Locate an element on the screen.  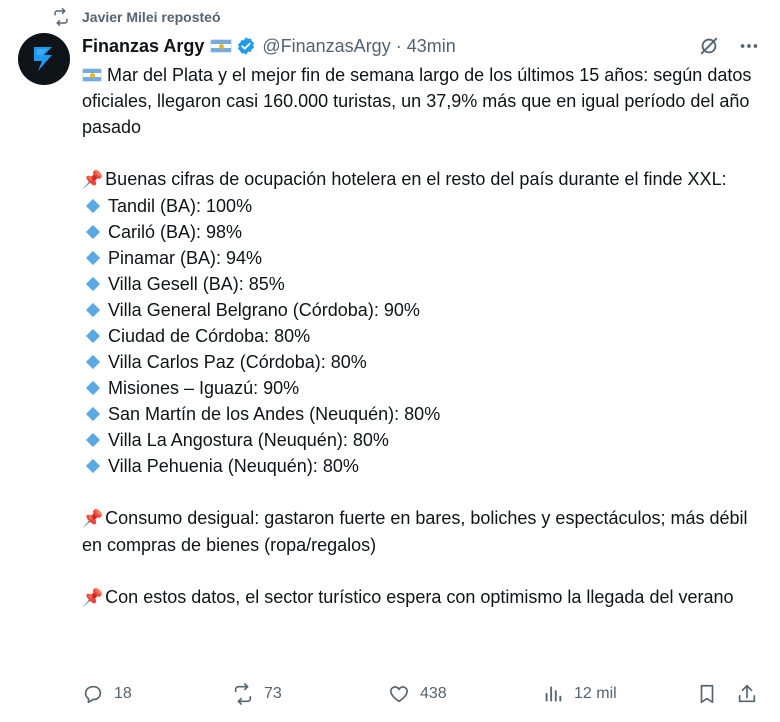
author-handle: @FinanzasArgy is located at coordinates (326, 46).